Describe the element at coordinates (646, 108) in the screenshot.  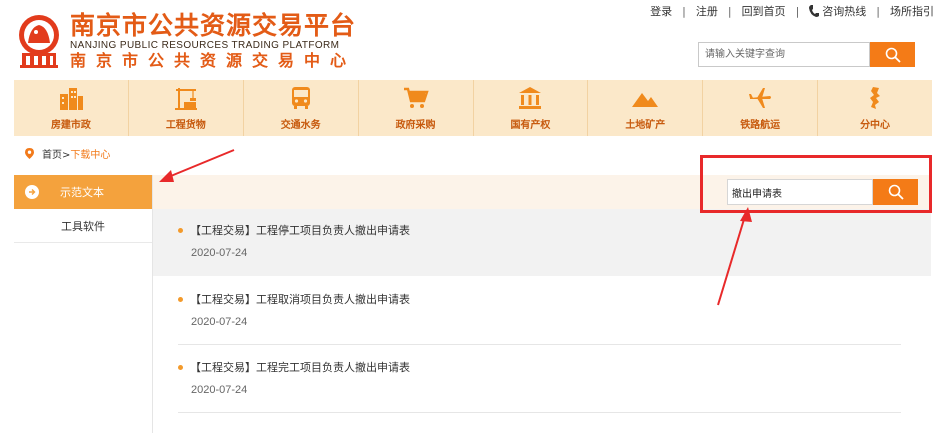
I see `nav-item-land-mineral: 土地矿产` at that location.